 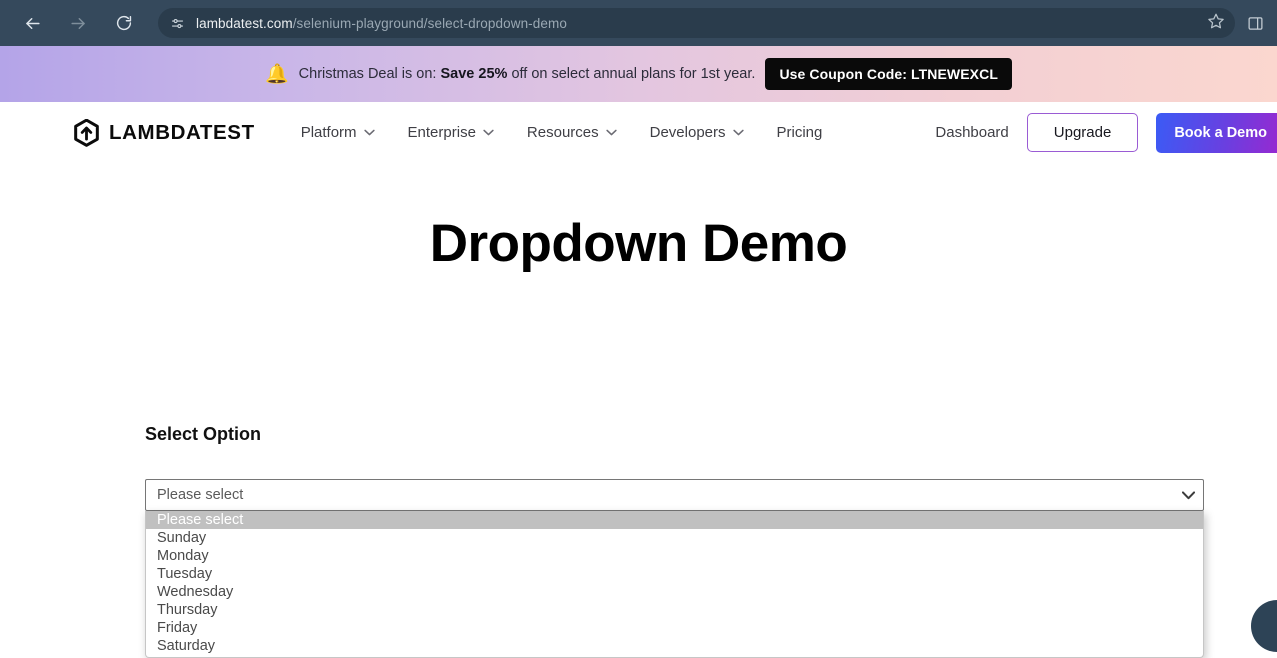 What do you see at coordinates (124, 23) in the screenshot?
I see `reload-icon` at bounding box center [124, 23].